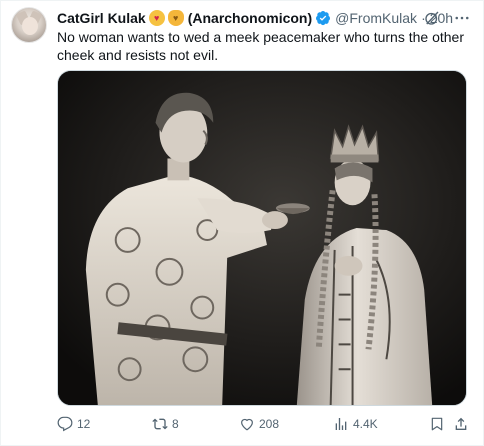 The height and width of the screenshot is (446, 484). I want to click on reply-icon, so click(65, 424).